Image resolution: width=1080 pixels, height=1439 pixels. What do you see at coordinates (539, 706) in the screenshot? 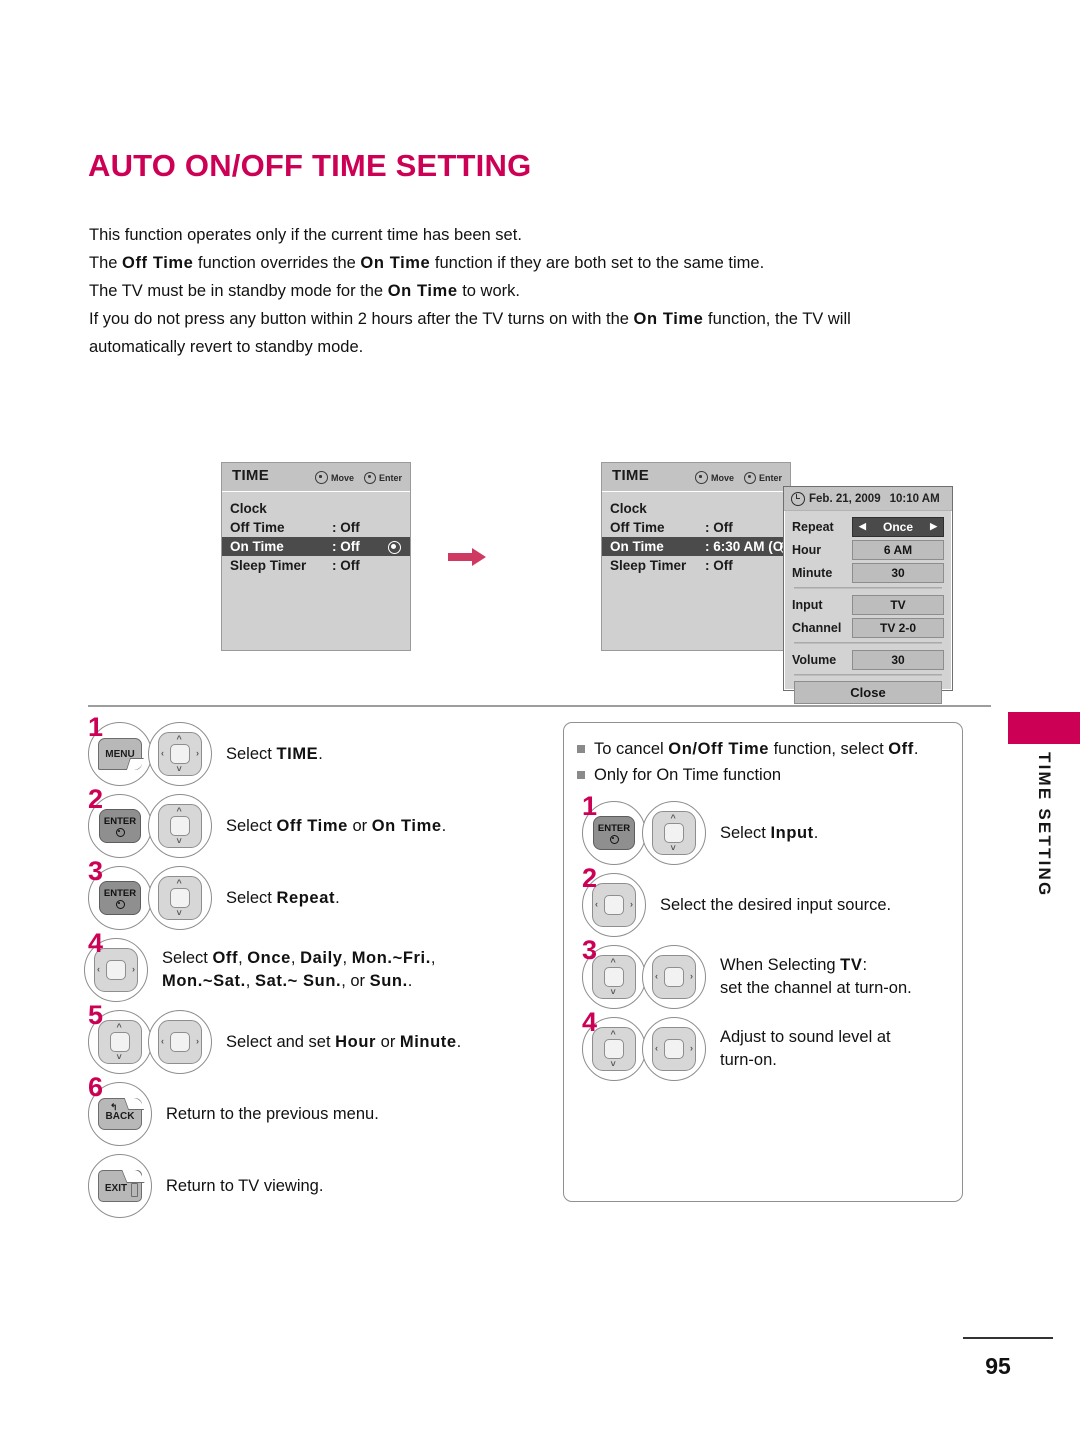
I see `section-divider` at bounding box center [539, 706].